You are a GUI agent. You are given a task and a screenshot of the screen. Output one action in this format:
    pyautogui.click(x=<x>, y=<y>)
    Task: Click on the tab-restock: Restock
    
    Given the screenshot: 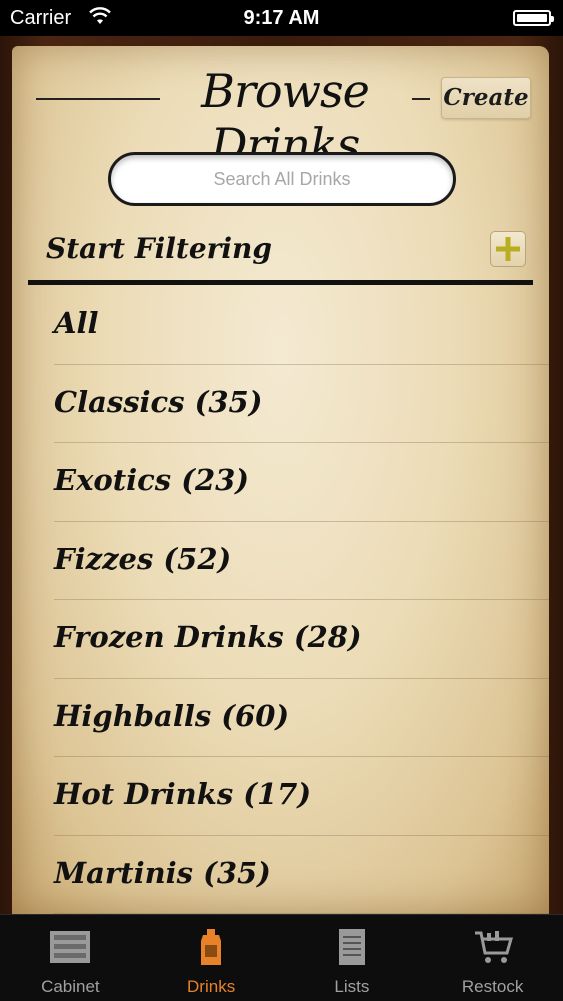 What is the action you would take?
    pyautogui.click(x=492, y=958)
    